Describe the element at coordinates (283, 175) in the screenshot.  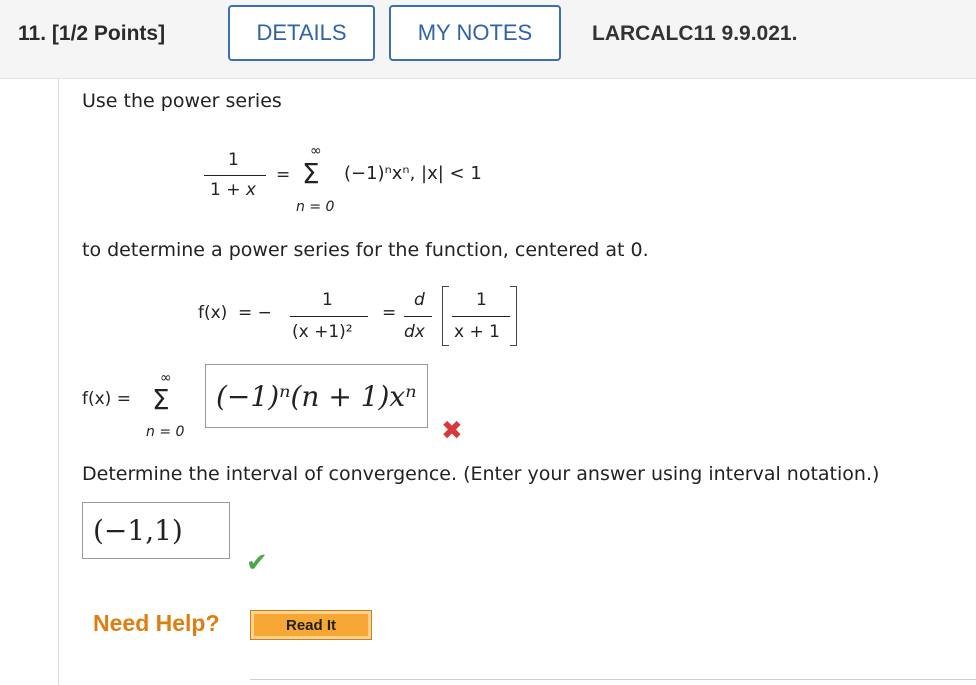
I see `series-equals: =` at that location.